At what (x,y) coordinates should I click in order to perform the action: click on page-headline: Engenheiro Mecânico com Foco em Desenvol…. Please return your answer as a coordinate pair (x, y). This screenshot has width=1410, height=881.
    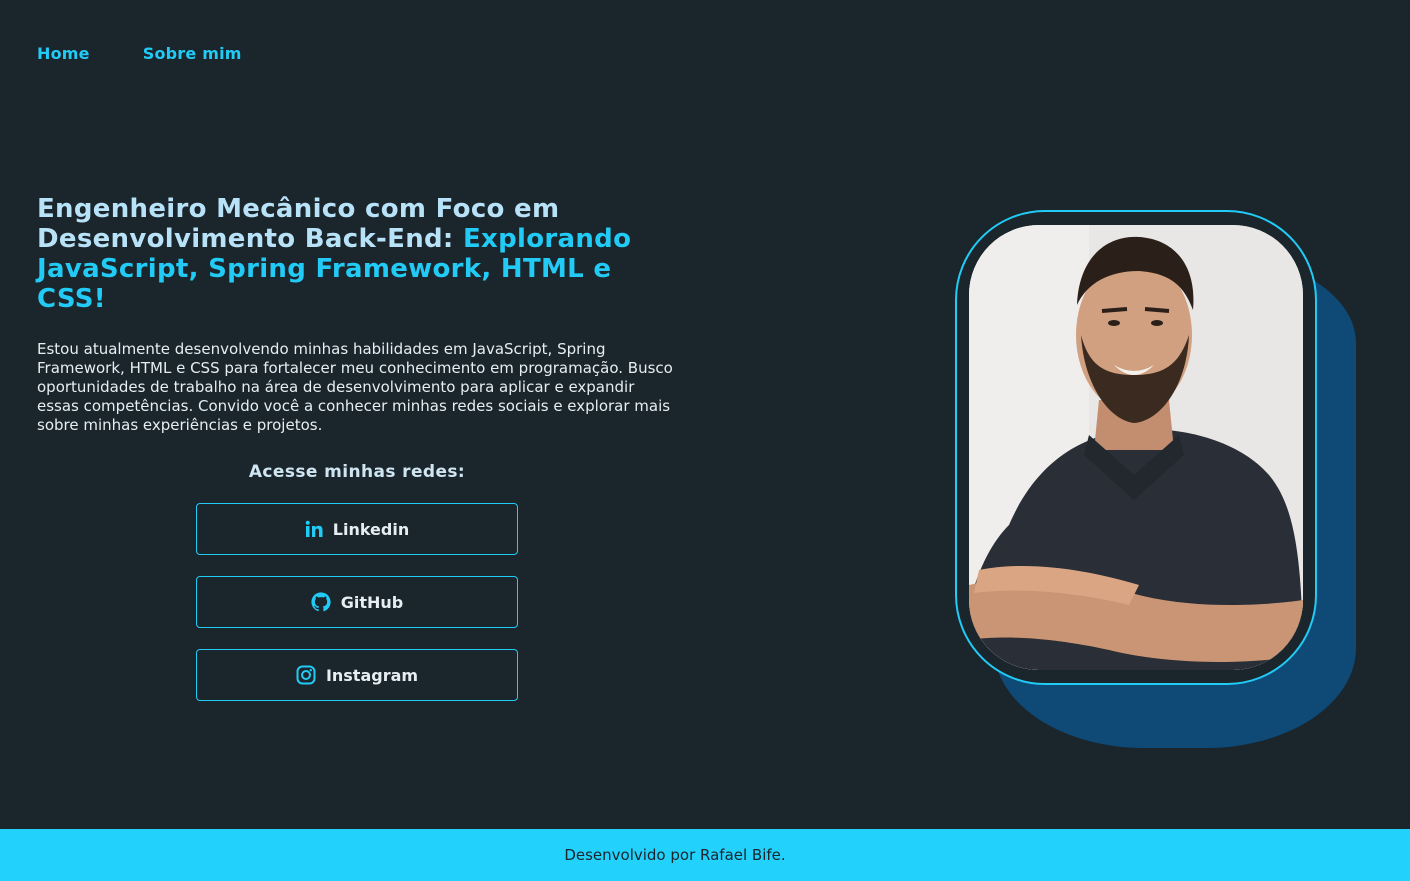
    Looking at the image, I should click on (362, 254).